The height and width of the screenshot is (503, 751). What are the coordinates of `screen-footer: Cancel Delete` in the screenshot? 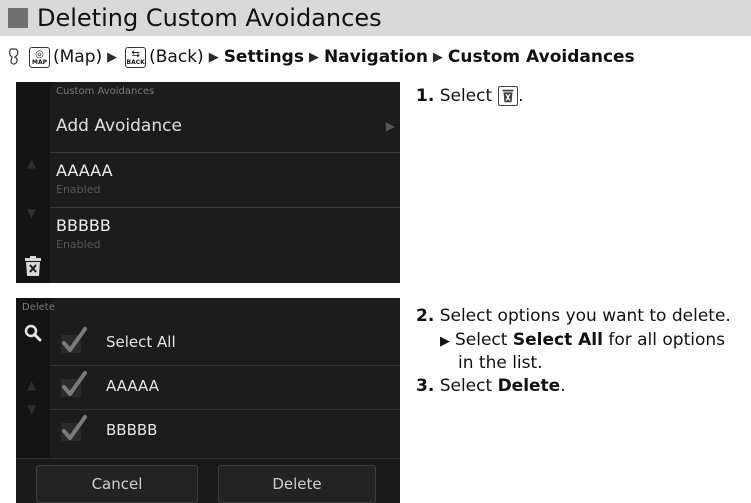 It's located at (208, 480).